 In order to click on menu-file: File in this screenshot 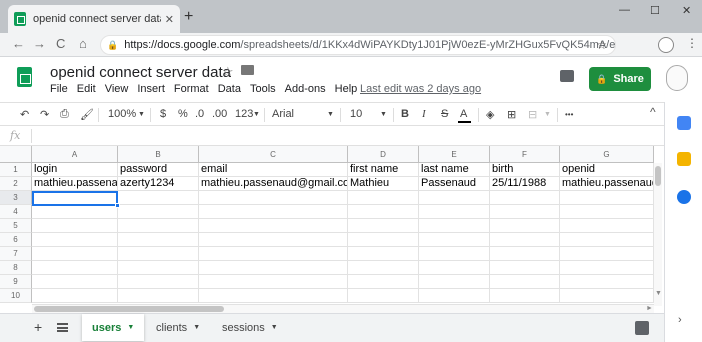, I will do `click(59, 89)`.